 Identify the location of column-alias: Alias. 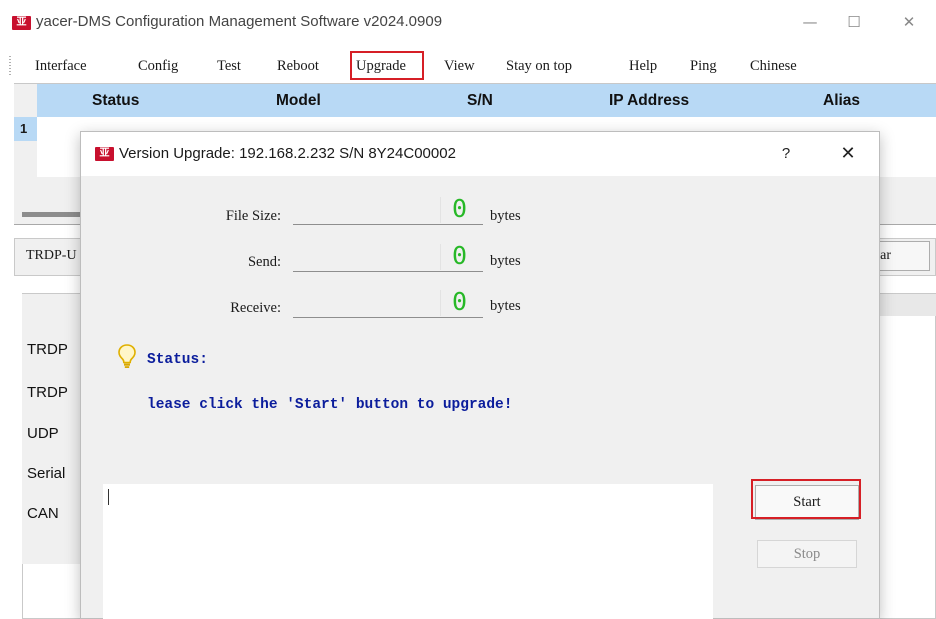
(841, 101).